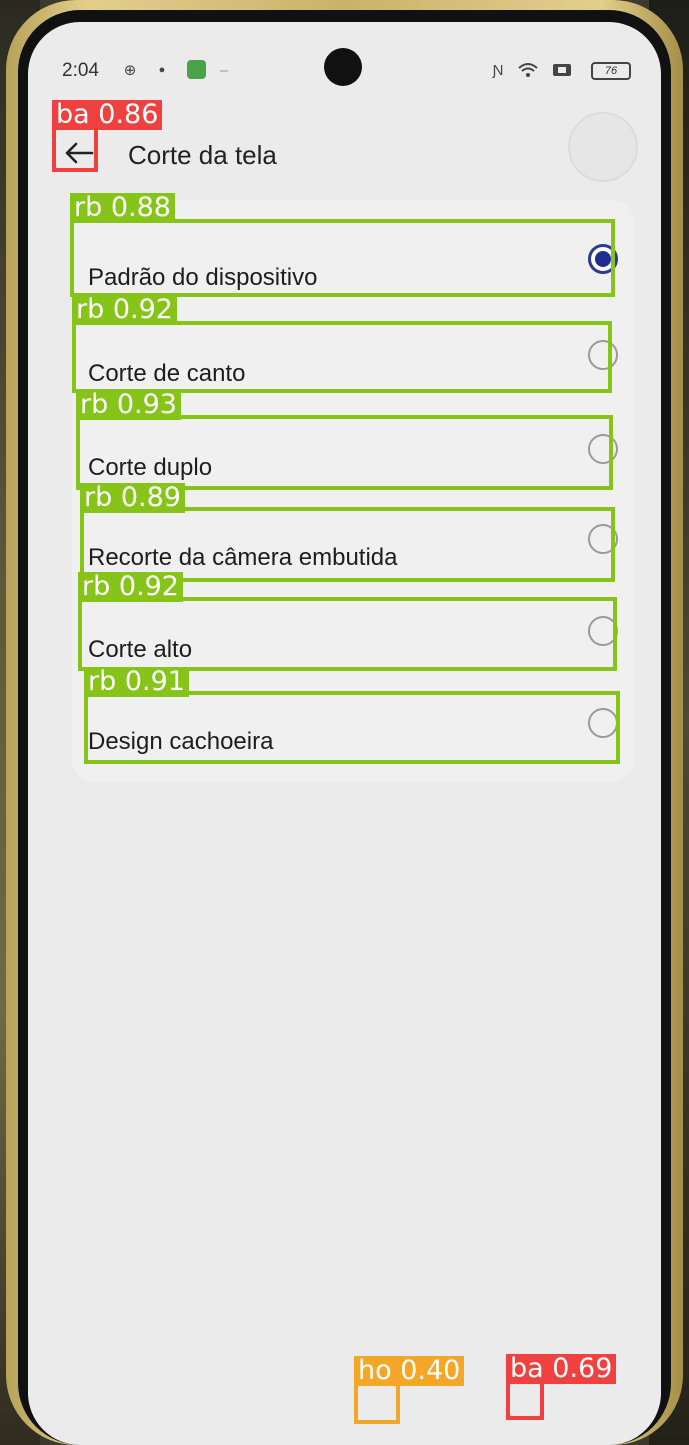  What do you see at coordinates (498, 70) in the screenshot?
I see `nfc-icon: Ɲ` at bounding box center [498, 70].